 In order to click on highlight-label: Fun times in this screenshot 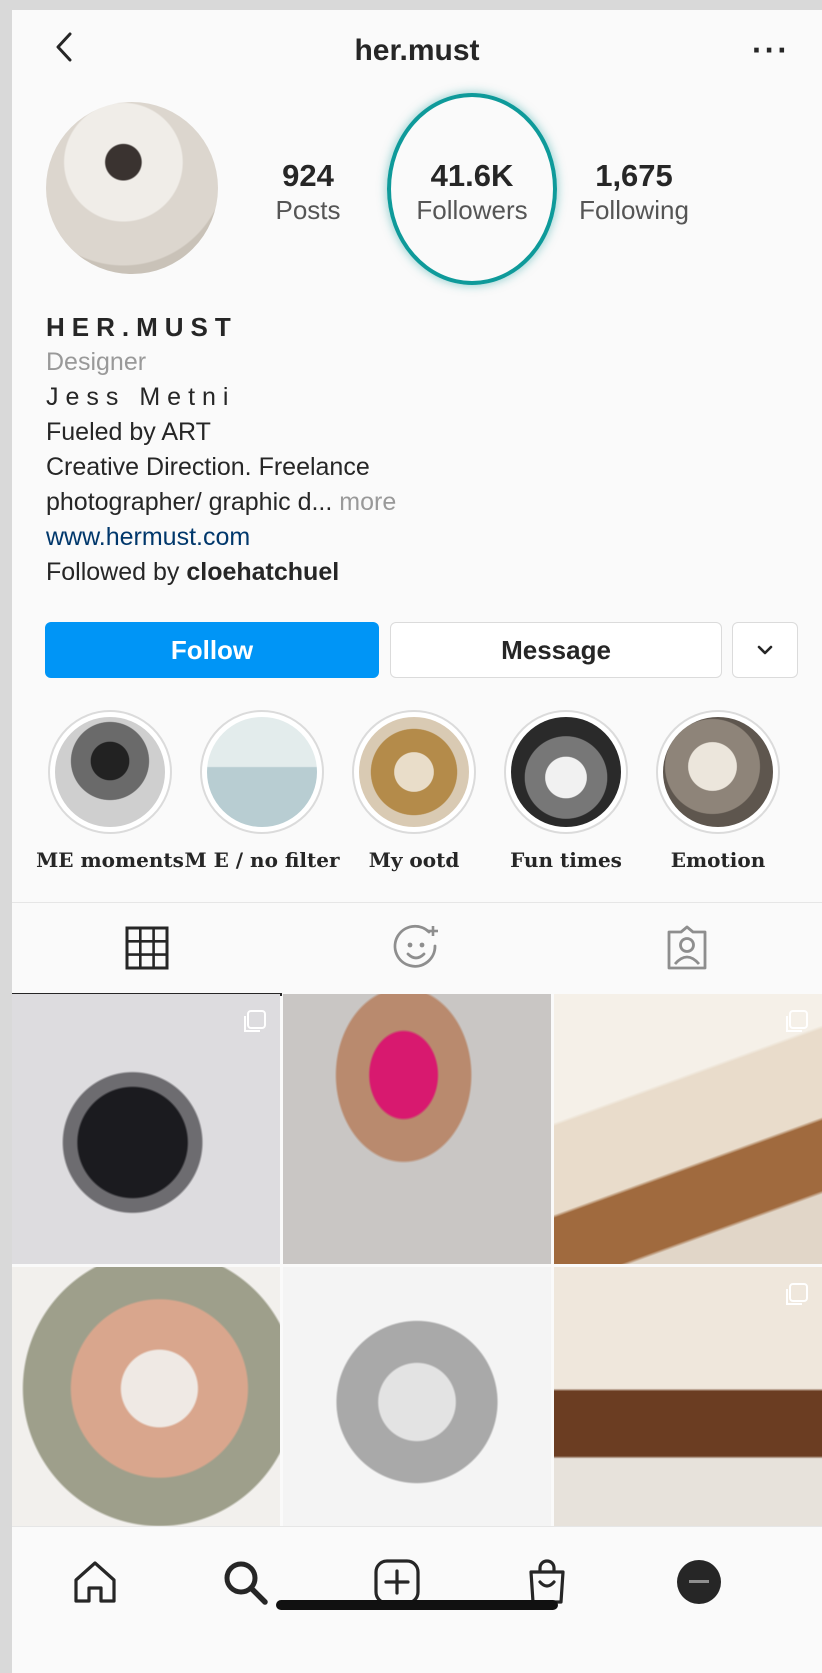, I will do `click(566, 860)`.